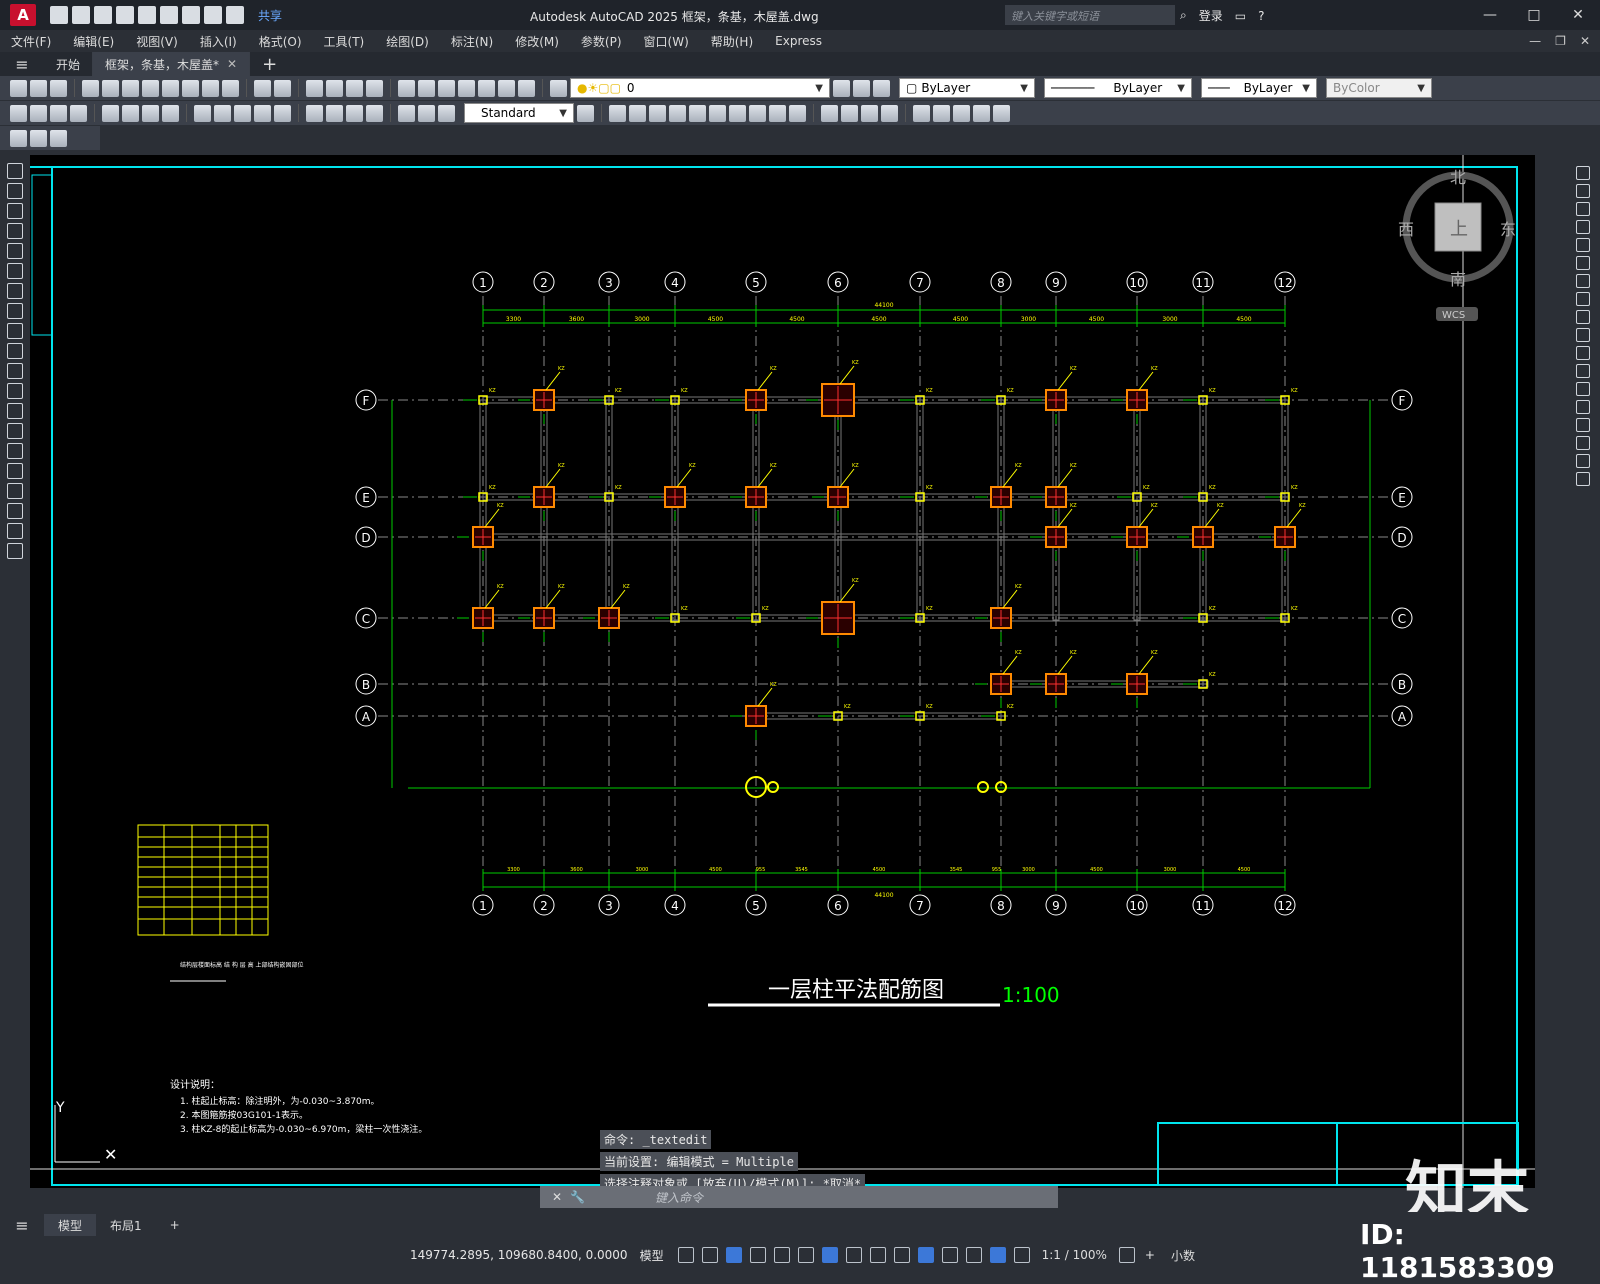  Describe the element at coordinates (1183, 15) in the screenshot. I see `search-icon: ⌕` at that location.